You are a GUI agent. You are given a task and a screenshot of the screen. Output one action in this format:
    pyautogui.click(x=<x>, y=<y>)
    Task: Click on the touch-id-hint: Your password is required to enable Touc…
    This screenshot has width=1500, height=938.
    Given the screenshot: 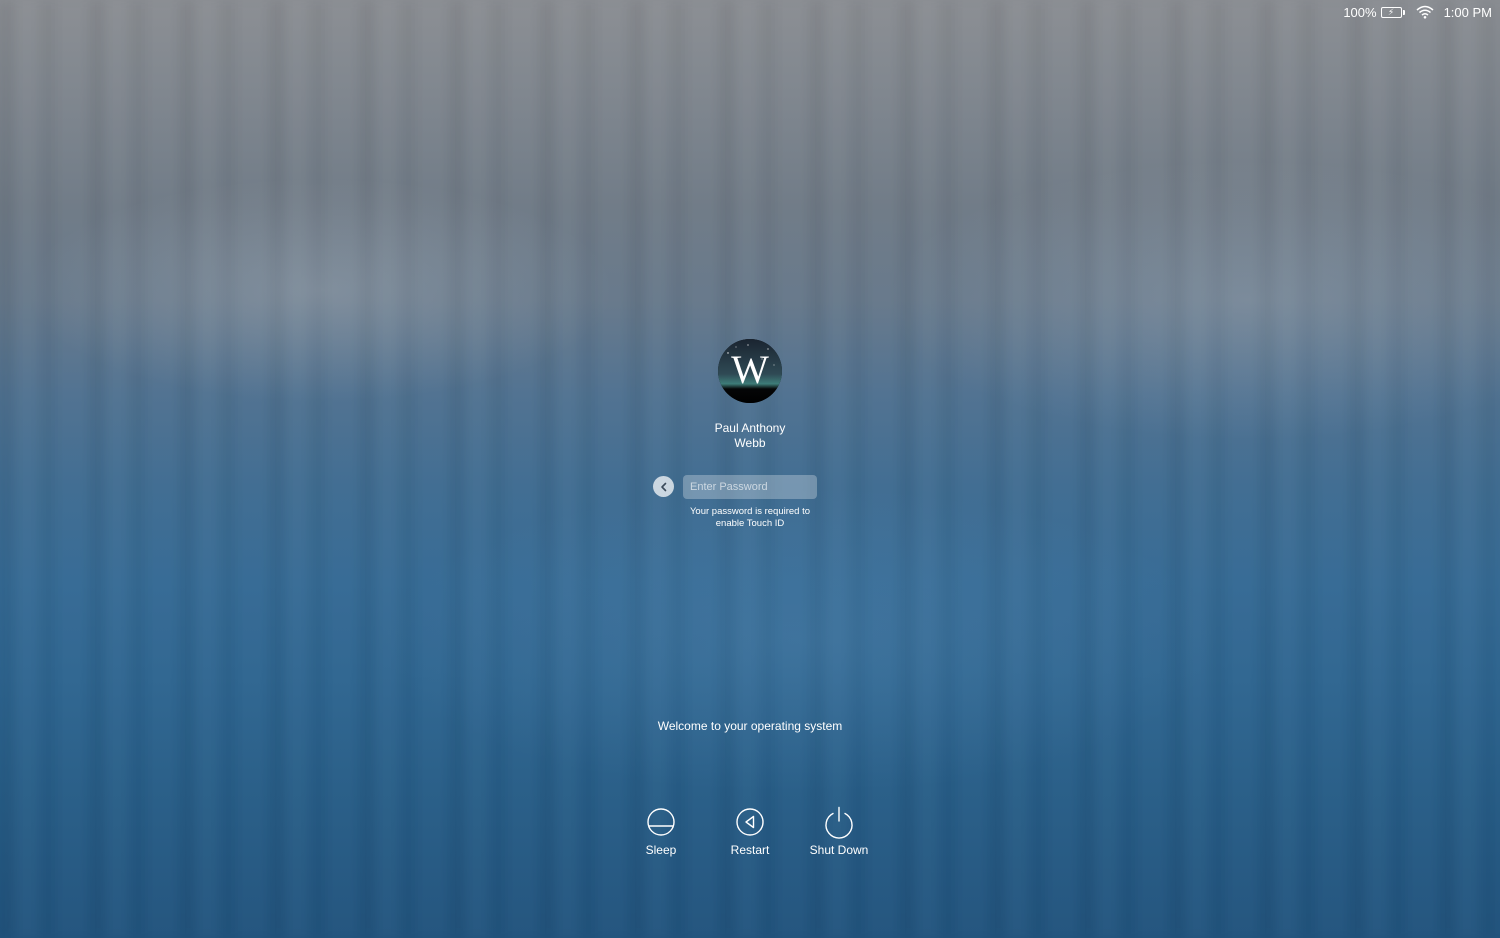 What is the action you would take?
    pyautogui.click(x=750, y=518)
    